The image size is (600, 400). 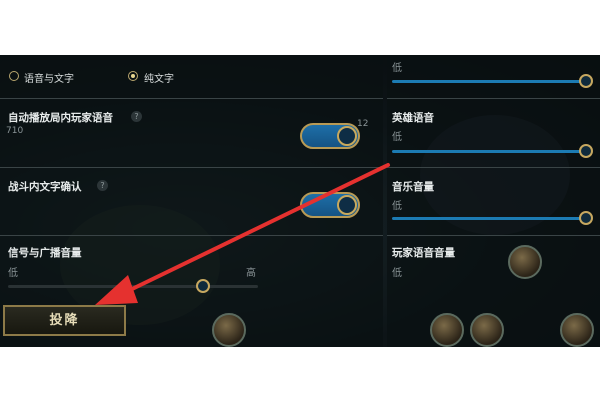 I want to click on top-slider-low-label: 低, so click(x=397, y=68).